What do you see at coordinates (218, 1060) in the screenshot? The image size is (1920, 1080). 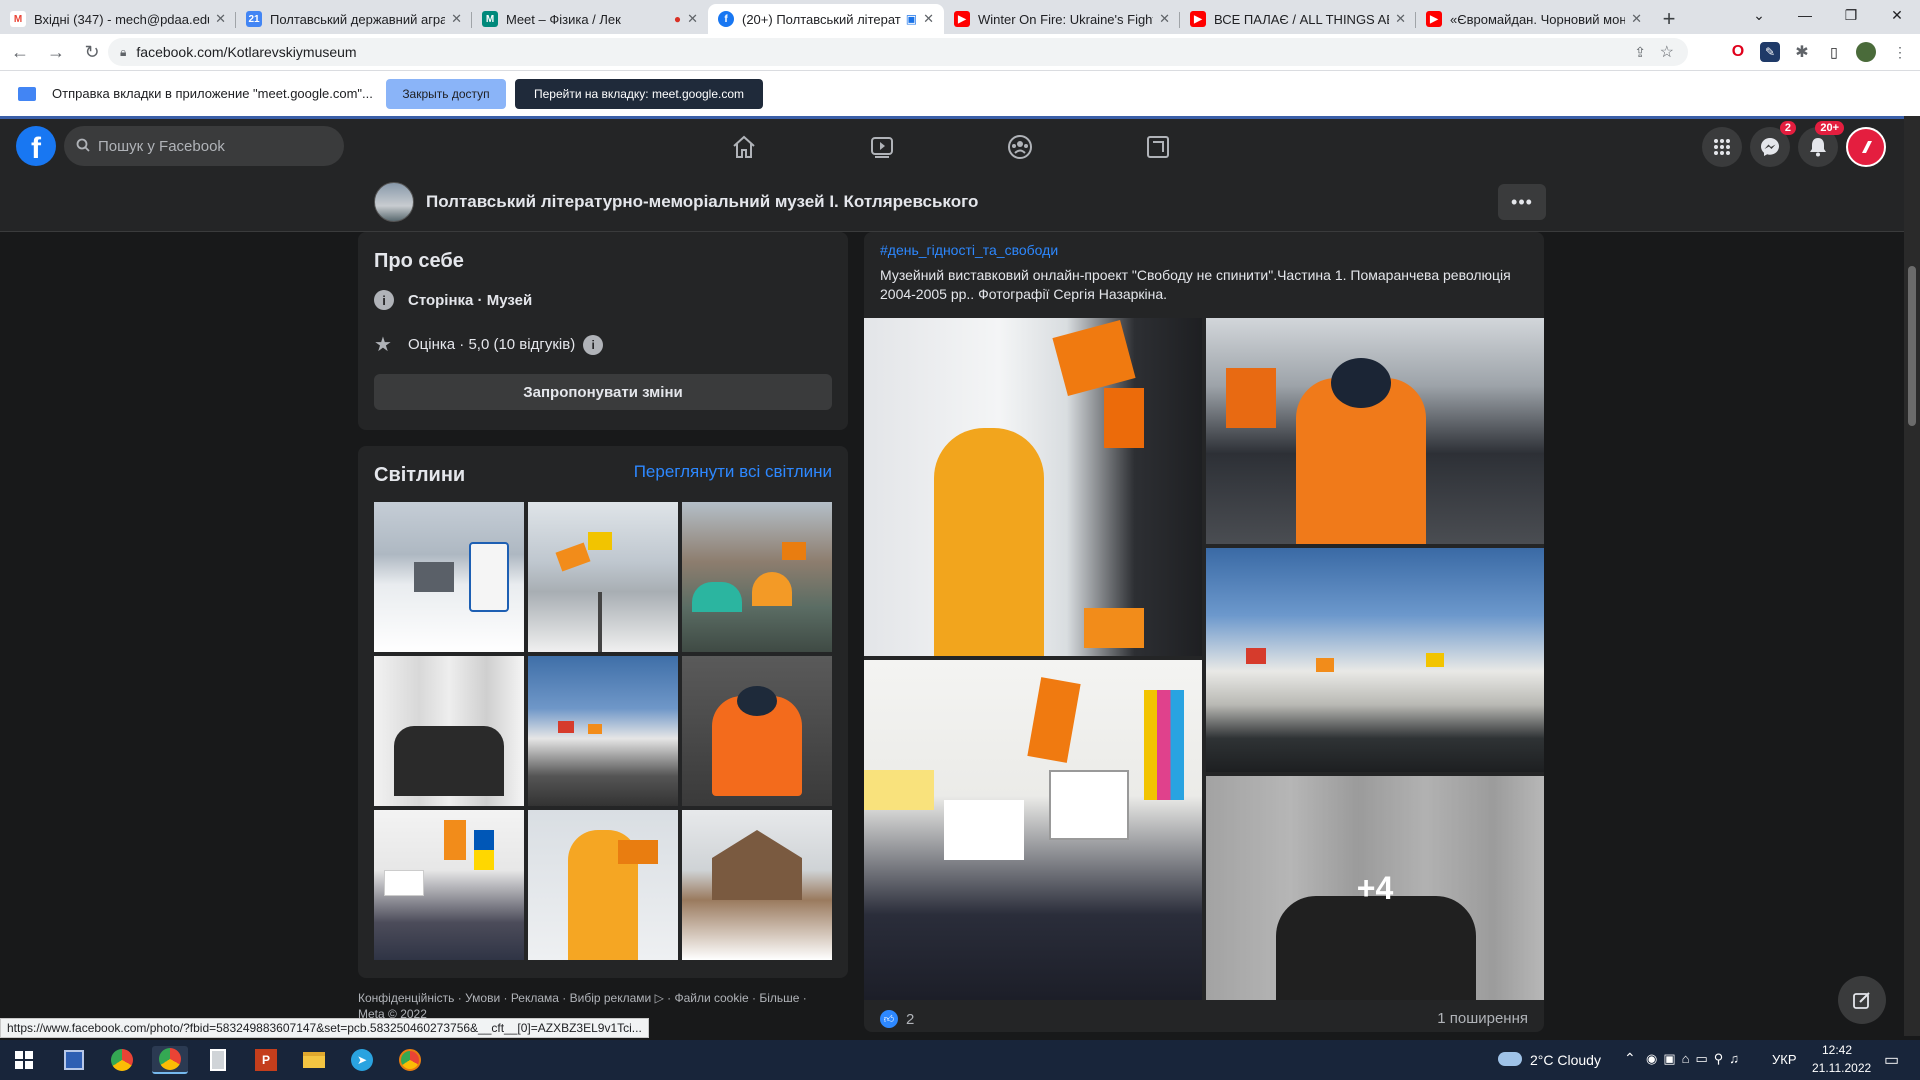 I see `calculator-icon` at bounding box center [218, 1060].